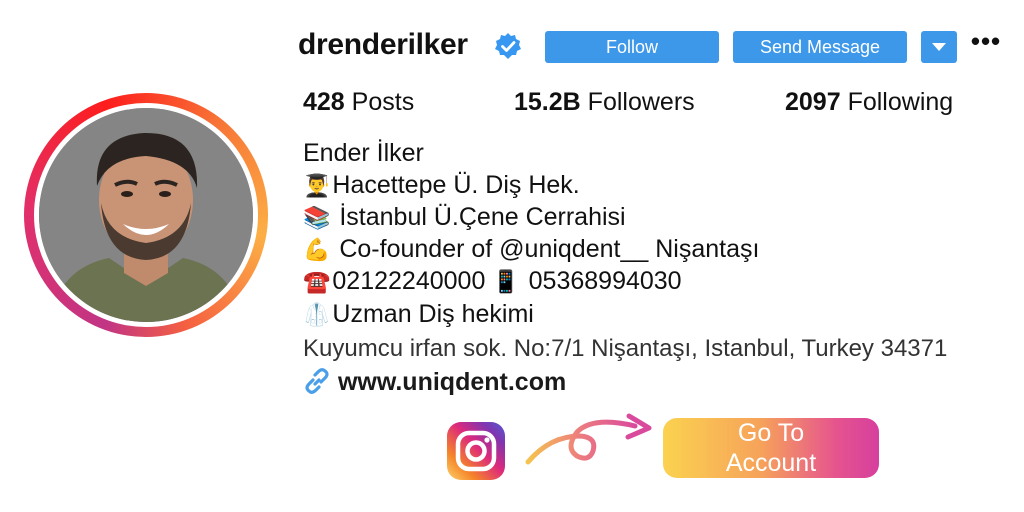 The image size is (1024, 512). Describe the element at coordinates (771, 433) in the screenshot. I see `go-to-label: Go To` at that location.